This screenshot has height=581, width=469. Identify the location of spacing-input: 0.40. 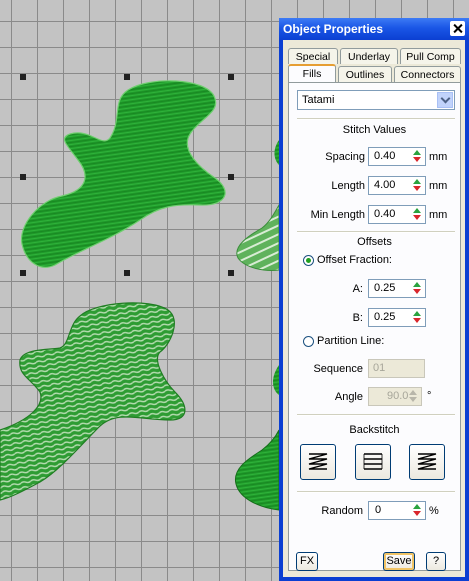
(397, 156).